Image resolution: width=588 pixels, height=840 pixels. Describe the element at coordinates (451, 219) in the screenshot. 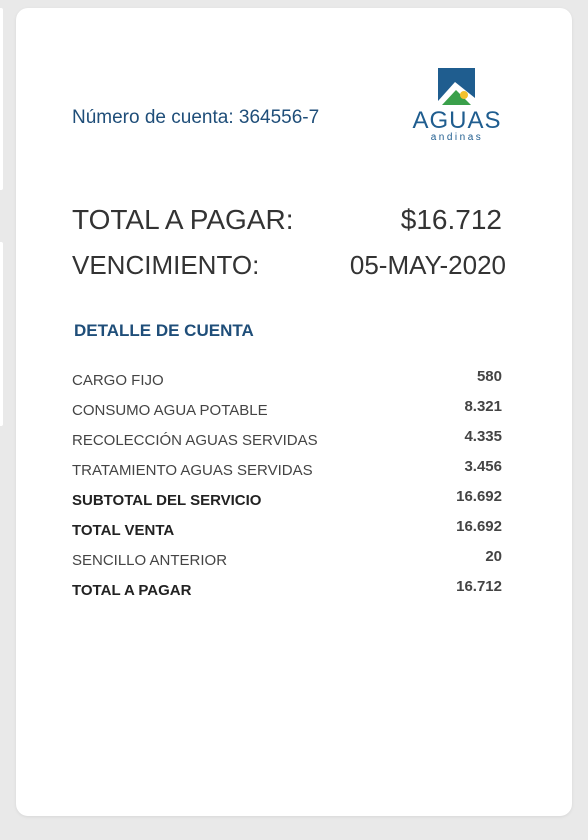

I see `total-value: $16.712` at that location.